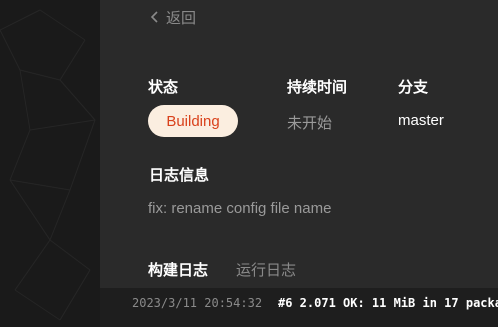 This screenshot has width=498, height=327. I want to click on status-badge: Building, so click(193, 121).